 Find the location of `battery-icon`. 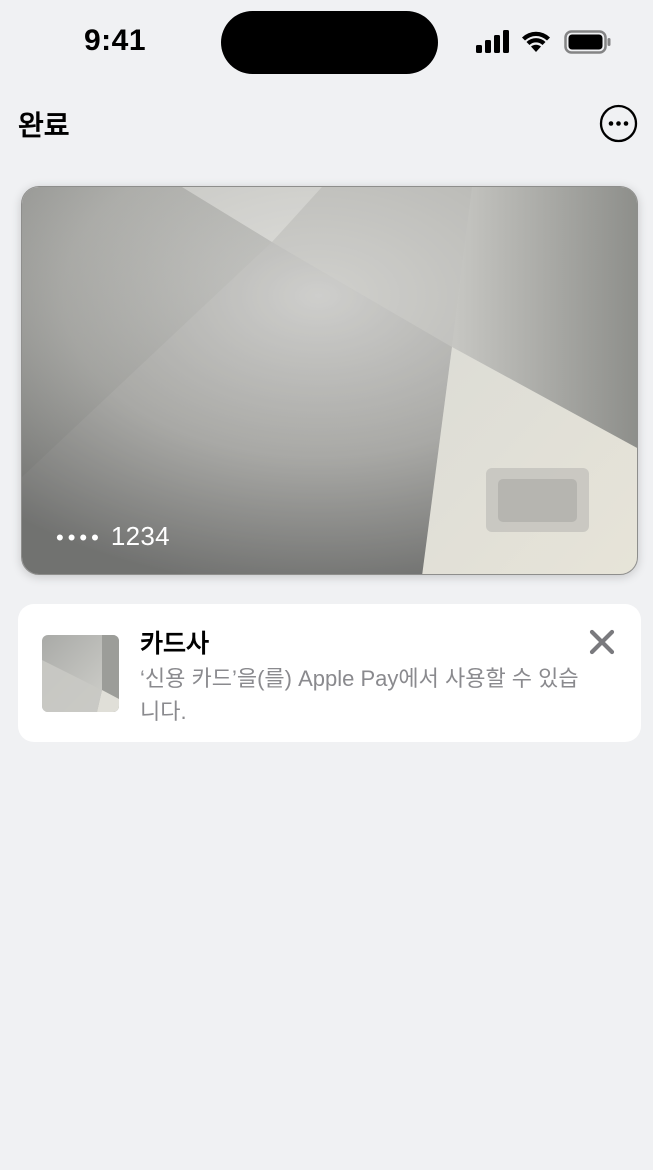

battery-icon is located at coordinates (587, 42).